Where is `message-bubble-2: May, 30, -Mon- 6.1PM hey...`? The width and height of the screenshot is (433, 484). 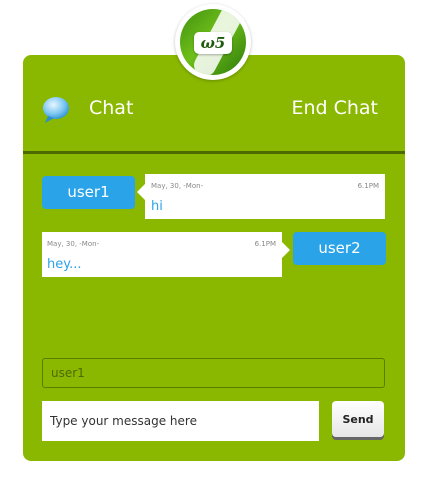
message-bubble-2: May, 30, -Mon- 6.1PM hey... is located at coordinates (166, 254).